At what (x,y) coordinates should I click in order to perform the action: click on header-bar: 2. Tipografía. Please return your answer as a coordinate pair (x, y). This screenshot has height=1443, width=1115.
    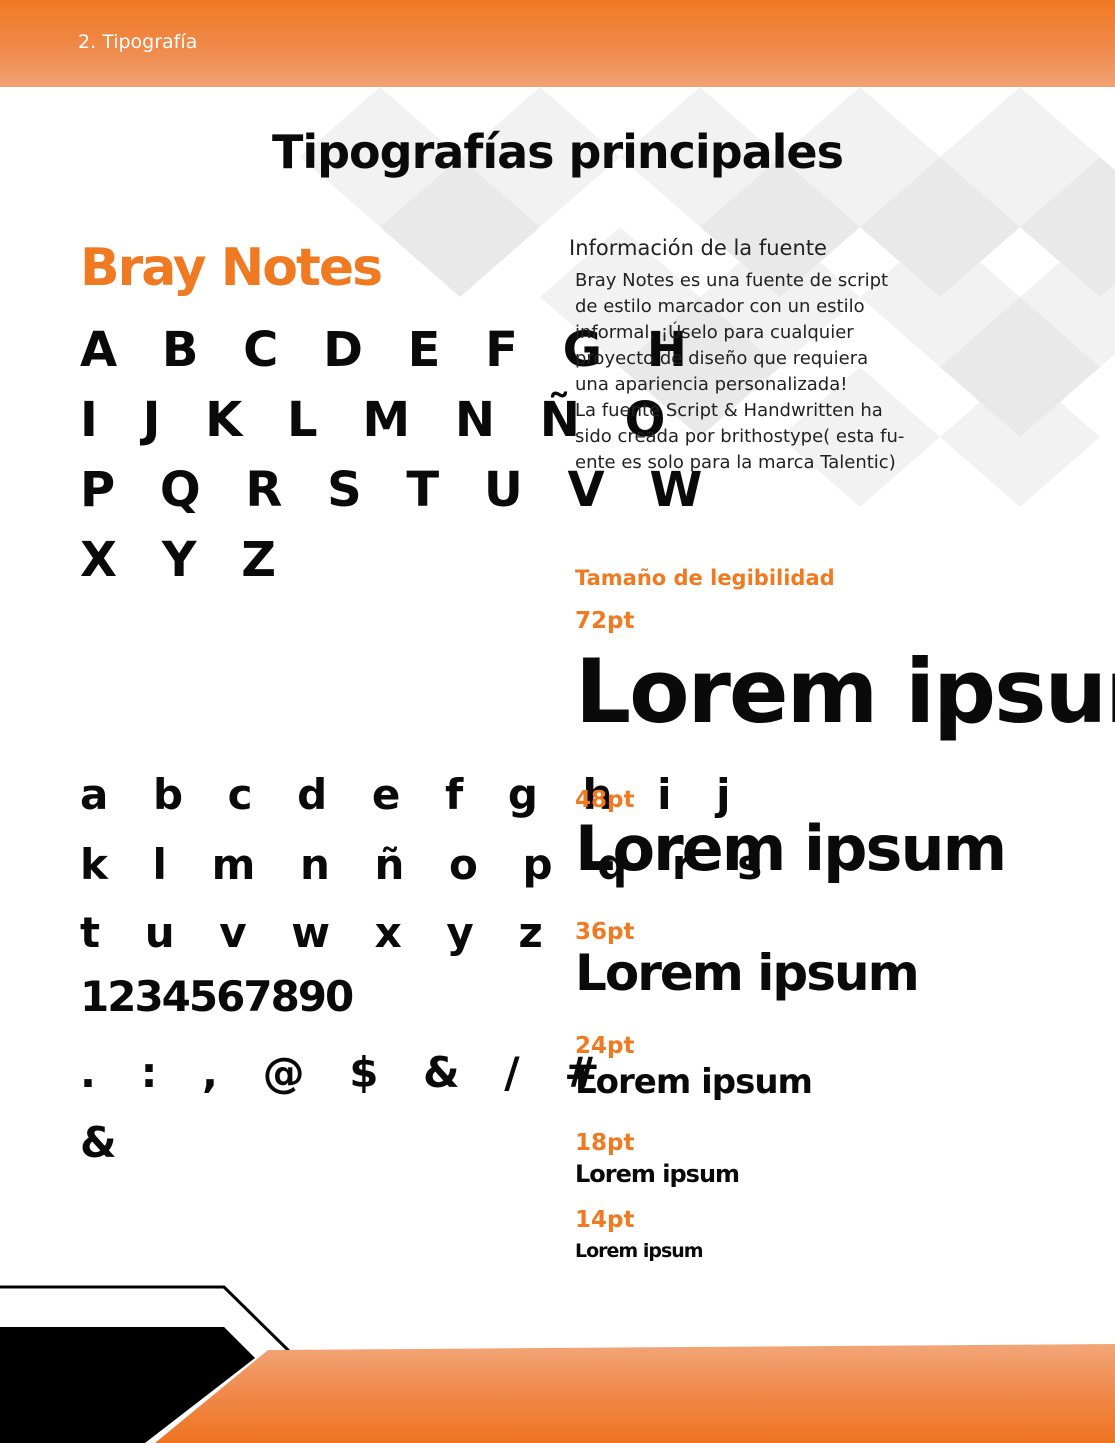
    Looking at the image, I should click on (557, 43).